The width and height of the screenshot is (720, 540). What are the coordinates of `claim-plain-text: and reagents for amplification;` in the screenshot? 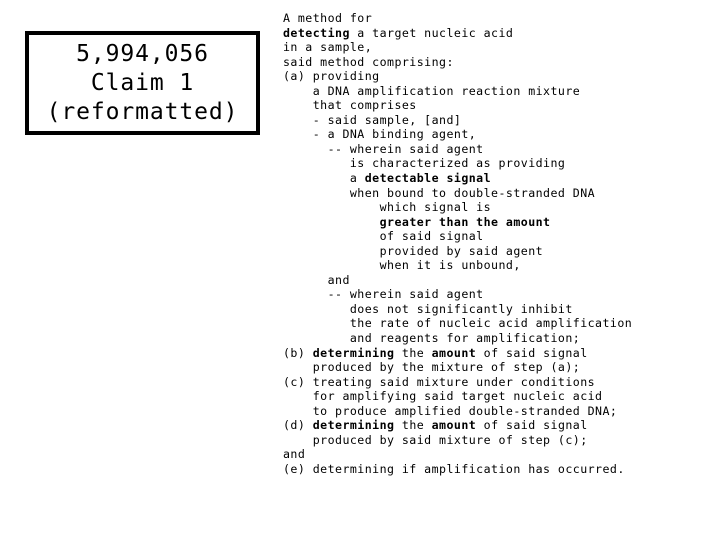 It's located at (432, 338).